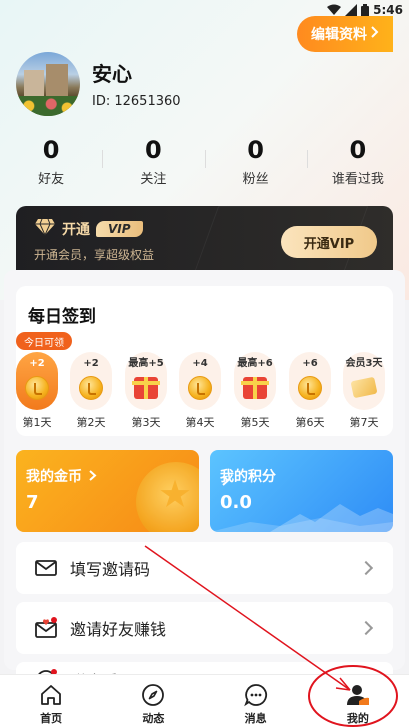  Describe the element at coordinates (364, 387) in the screenshot. I see `vip-card-icon` at that location.